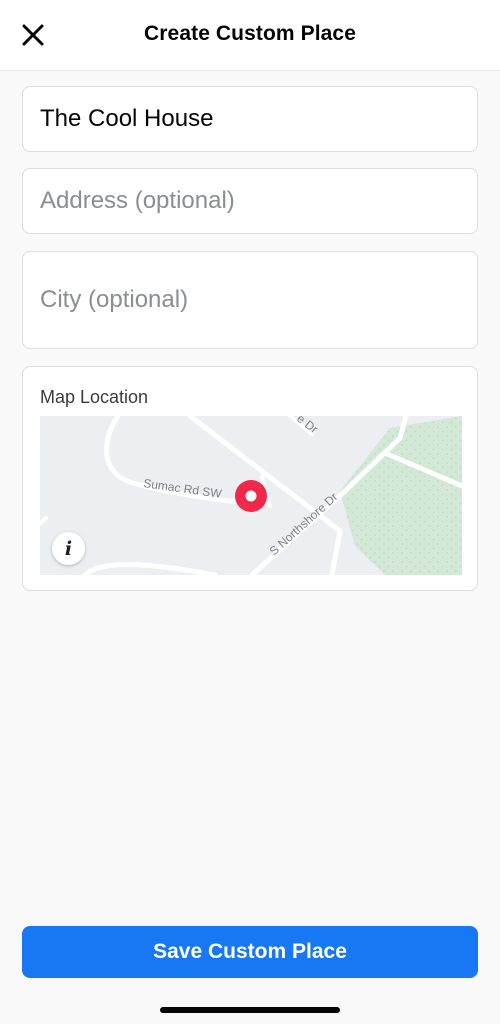  I want to click on city-input, so click(250, 300).